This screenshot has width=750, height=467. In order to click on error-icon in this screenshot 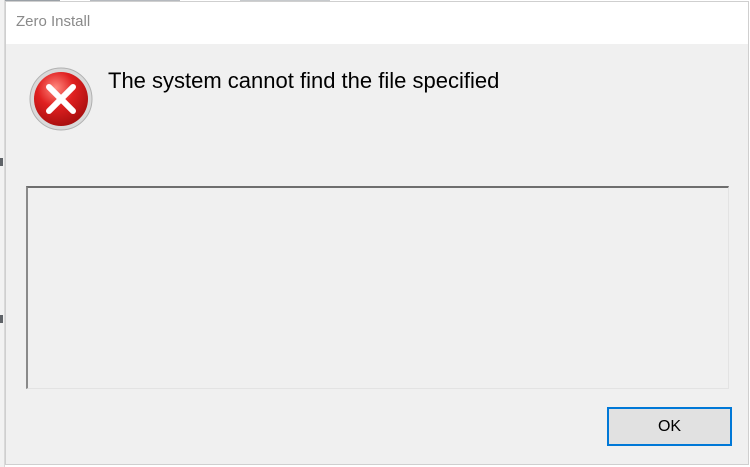, I will do `click(61, 99)`.